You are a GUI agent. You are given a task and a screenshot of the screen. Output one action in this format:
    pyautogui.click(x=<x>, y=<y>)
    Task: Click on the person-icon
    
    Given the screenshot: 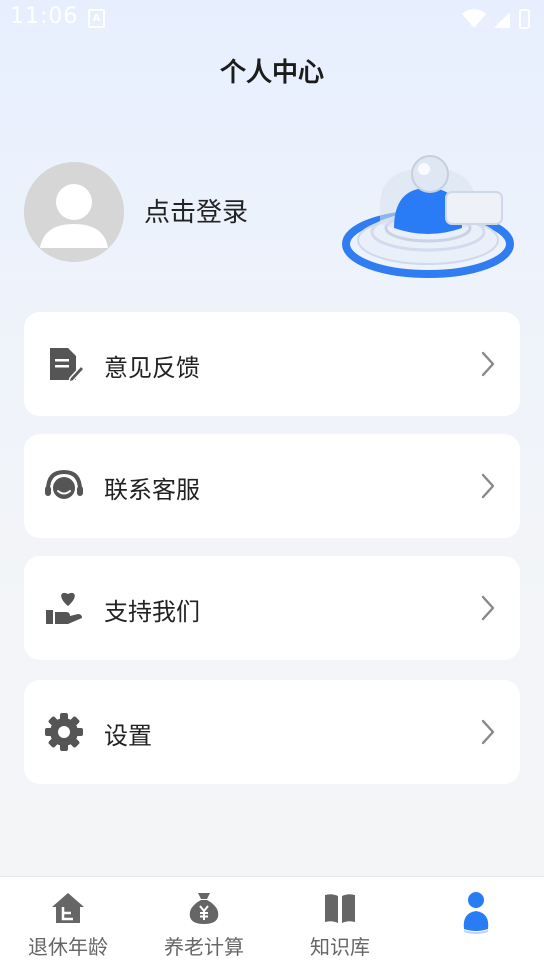 What is the action you would take?
    pyautogui.click(x=476, y=913)
    